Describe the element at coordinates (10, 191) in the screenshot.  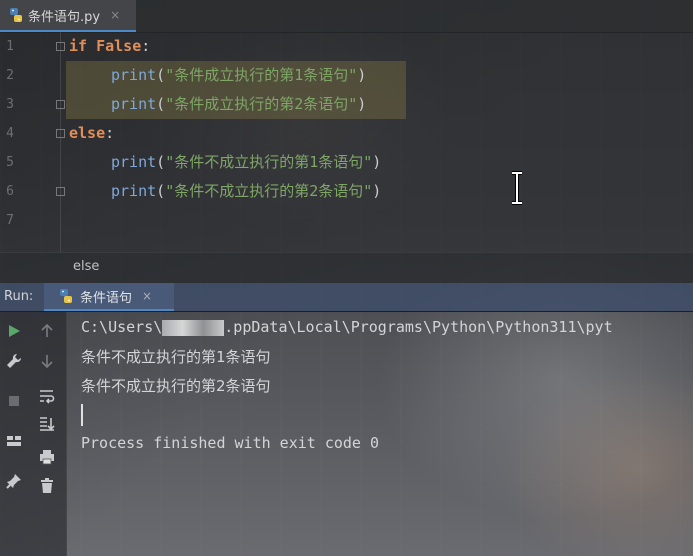
I see `line-number: 6` at that location.